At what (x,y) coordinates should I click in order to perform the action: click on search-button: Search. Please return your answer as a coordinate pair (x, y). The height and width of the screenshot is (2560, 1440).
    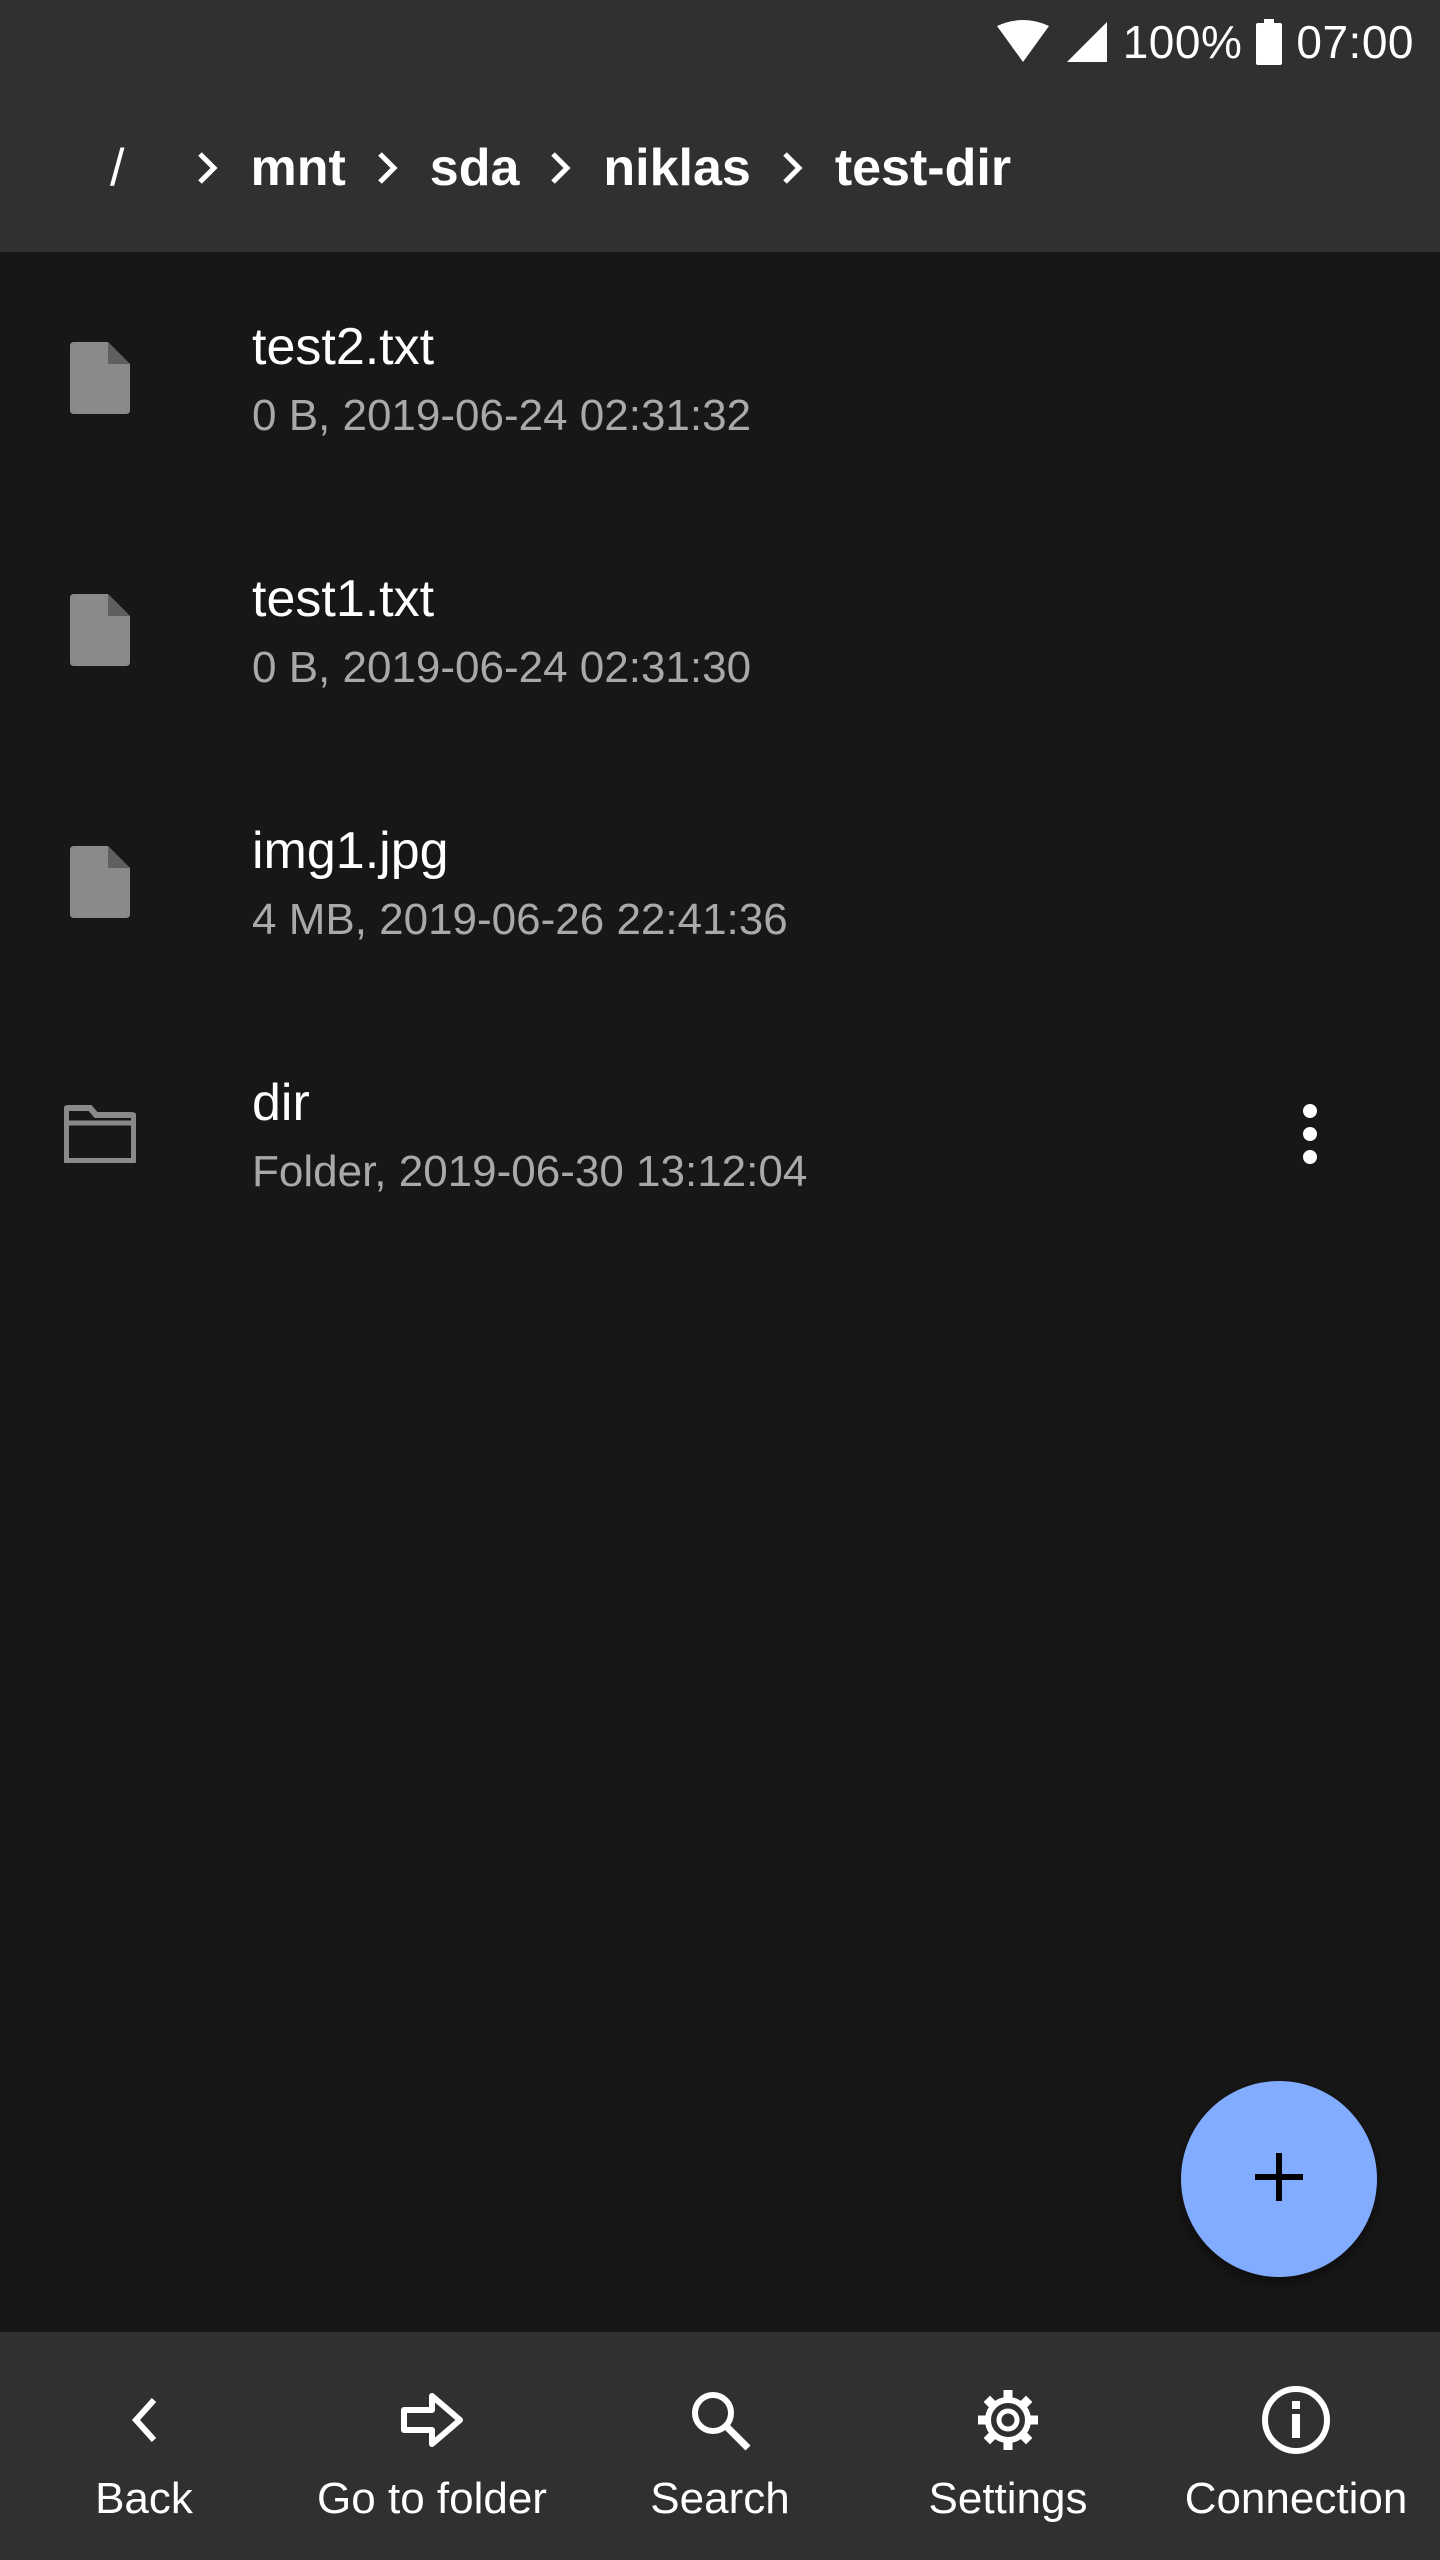
    Looking at the image, I should click on (720, 2446).